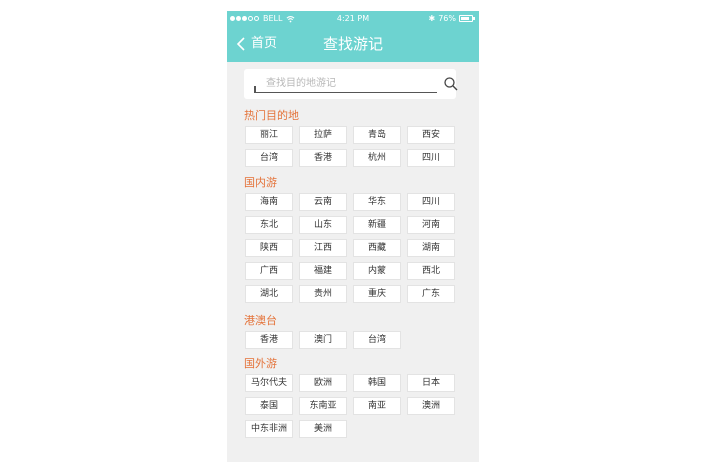 The image size is (709, 473). Describe the element at coordinates (377, 158) in the screenshot. I see `destination-tag: 杭州` at that location.